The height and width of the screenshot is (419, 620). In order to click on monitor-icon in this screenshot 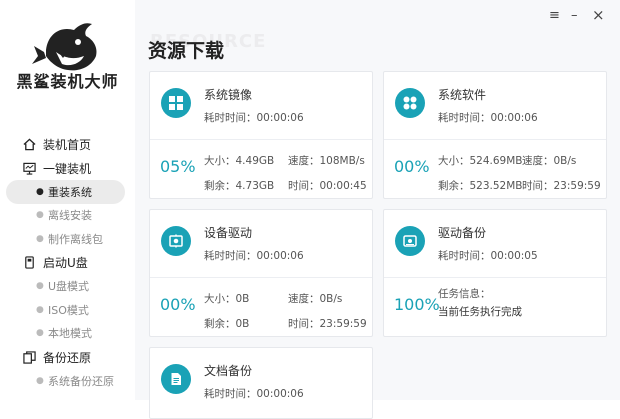, I will do `click(29, 168)`.